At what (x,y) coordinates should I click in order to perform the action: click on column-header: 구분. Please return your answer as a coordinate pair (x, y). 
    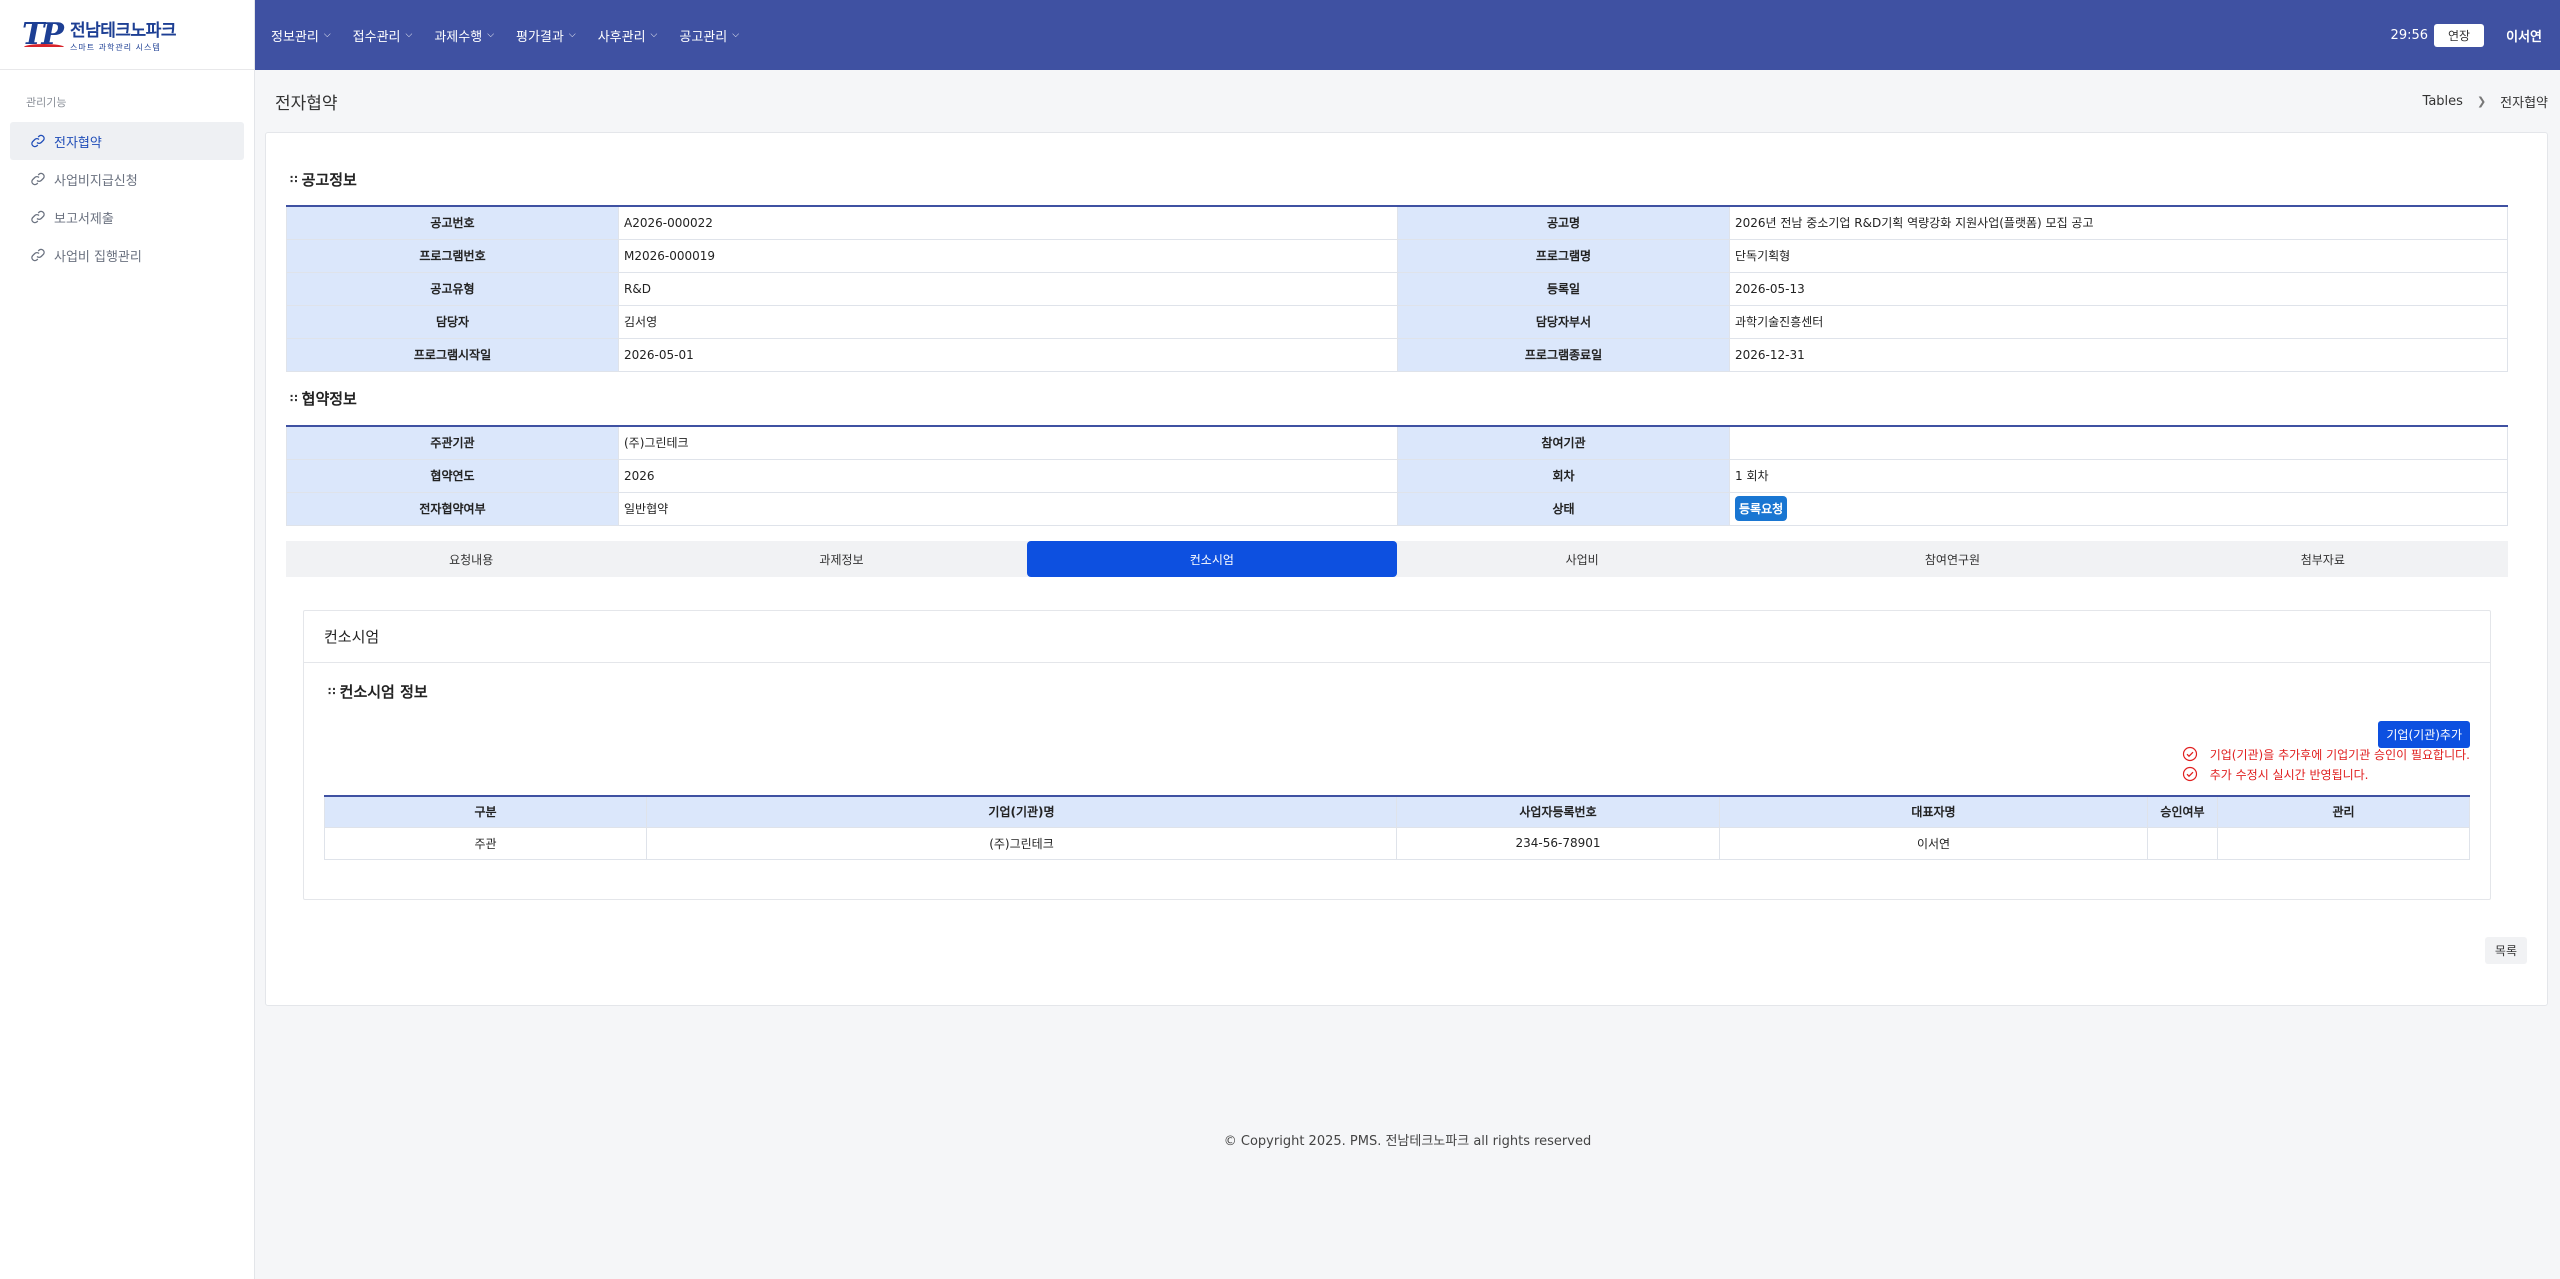
    Looking at the image, I should click on (485, 811).